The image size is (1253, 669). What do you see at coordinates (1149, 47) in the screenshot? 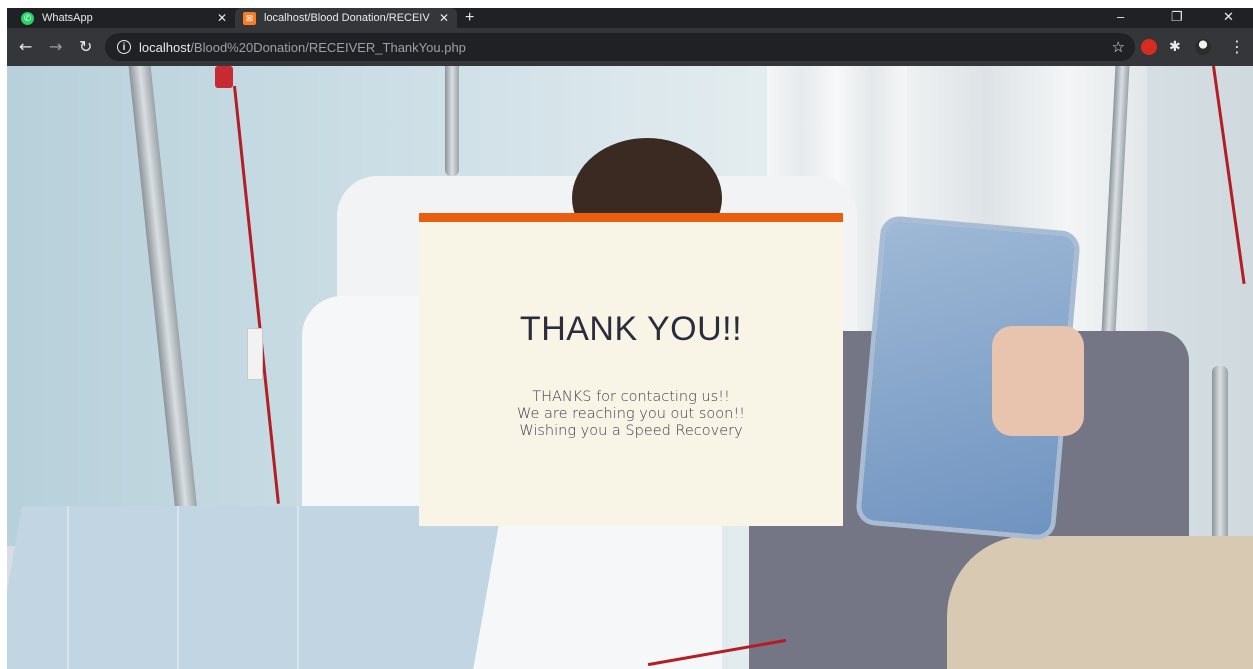
I see `extension-shield-icon` at bounding box center [1149, 47].